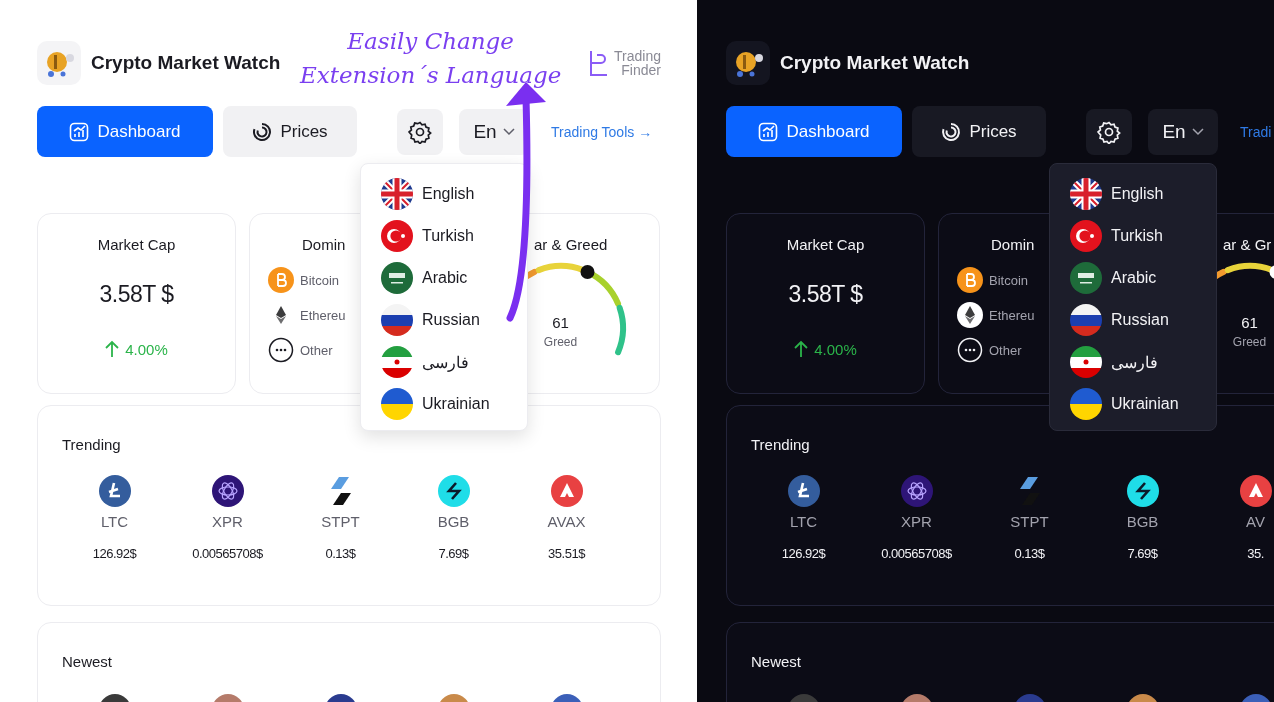 This screenshot has width=1274, height=702. What do you see at coordinates (431, 75) in the screenshot?
I see `annotation-text: Extension´s Language` at bounding box center [431, 75].